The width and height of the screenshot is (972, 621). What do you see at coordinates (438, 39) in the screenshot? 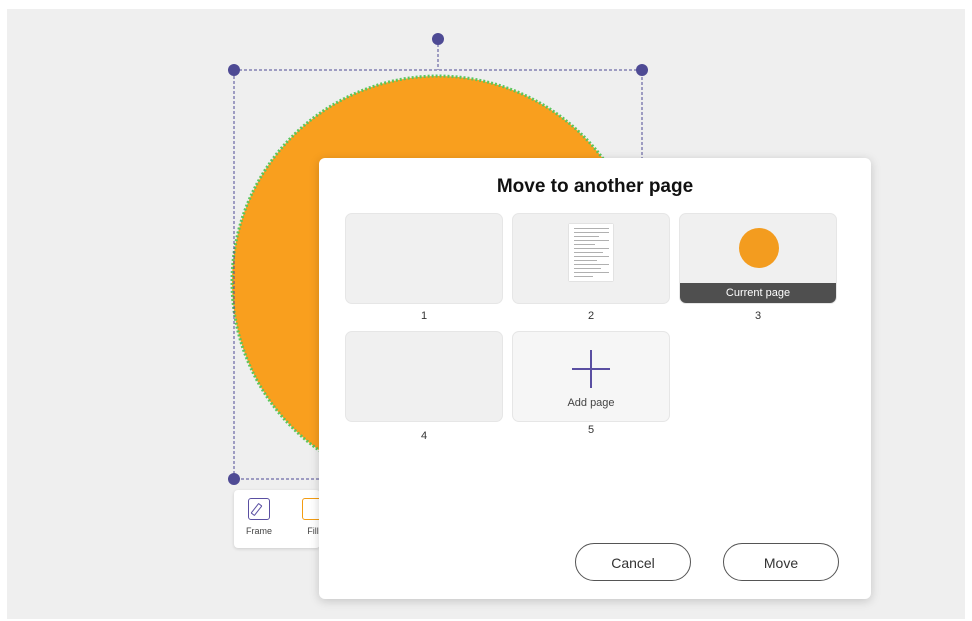
I see `rotate-handle` at bounding box center [438, 39].